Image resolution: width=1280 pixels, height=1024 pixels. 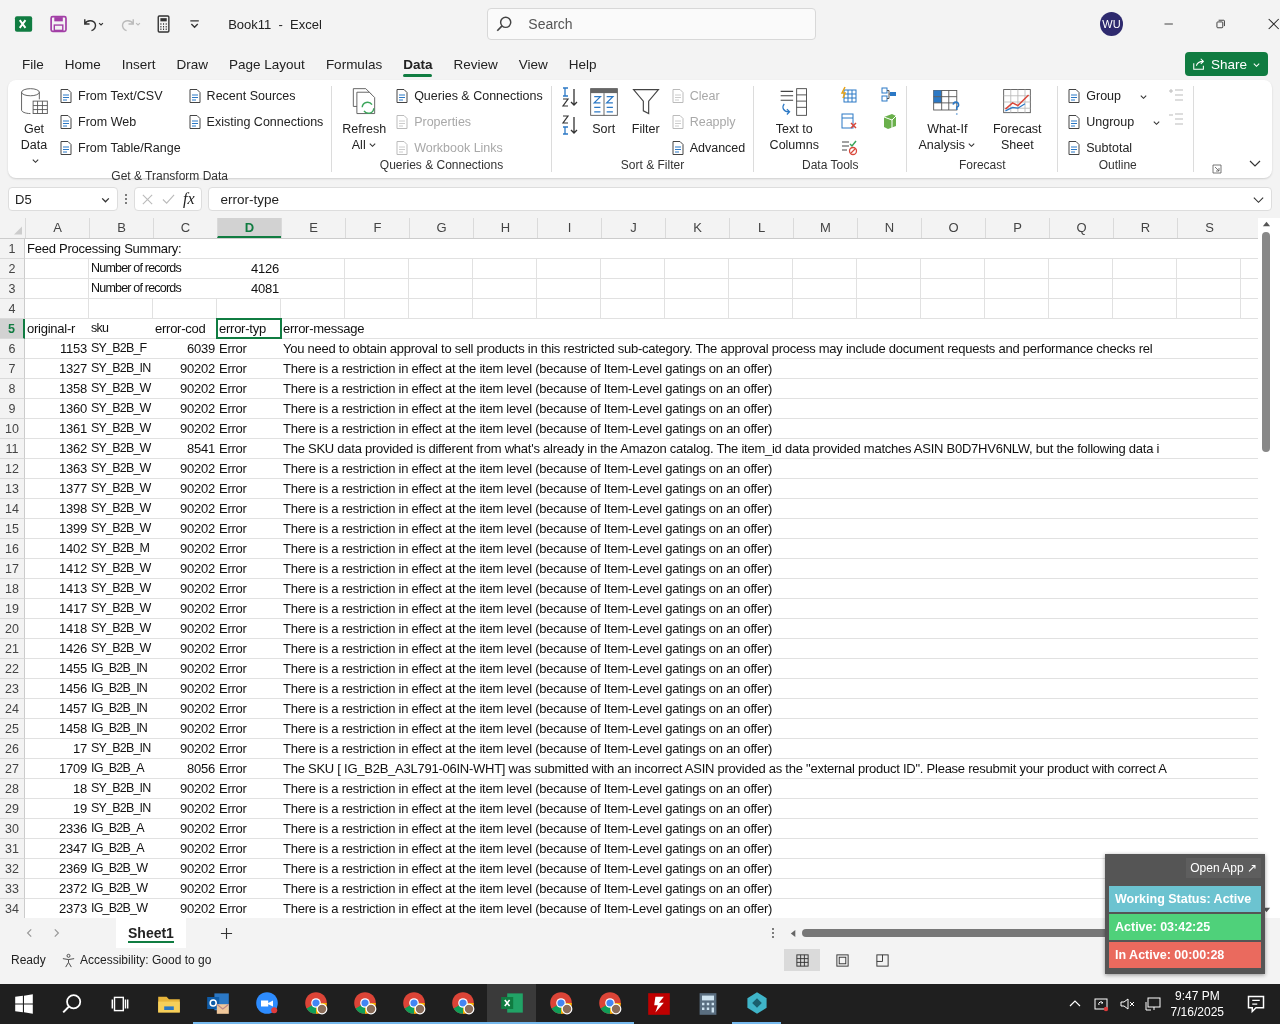 I want to click on column-header: N, so click(x=889, y=228).